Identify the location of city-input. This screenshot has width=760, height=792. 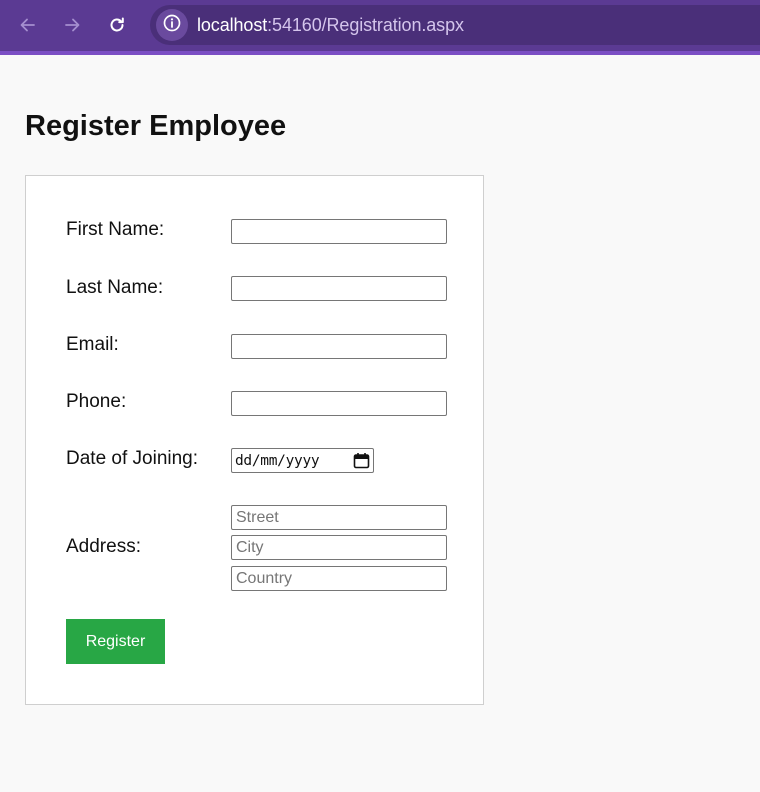
(339, 547).